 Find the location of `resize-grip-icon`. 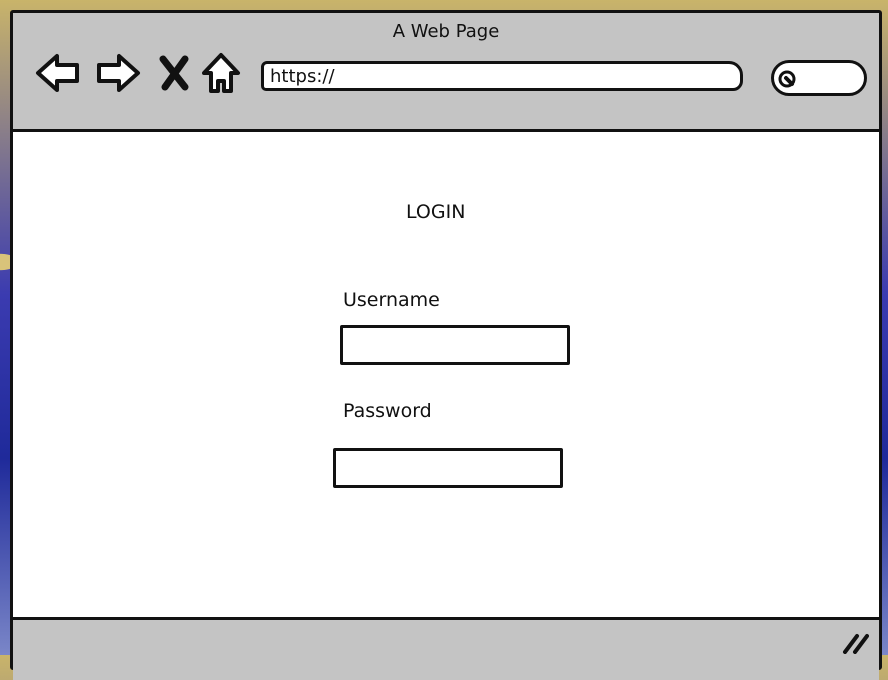

resize-grip-icon is located at coordinates (855, 642).